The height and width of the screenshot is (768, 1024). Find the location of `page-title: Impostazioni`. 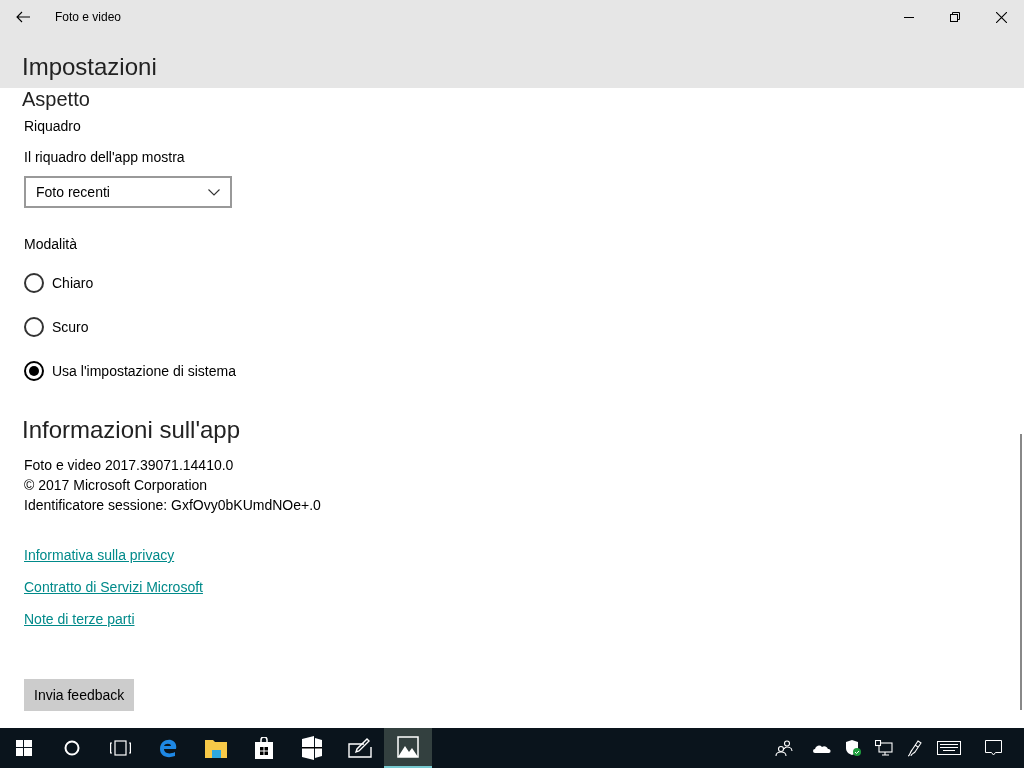

page-title: Impostazioni is located at coordinates (89, 67).